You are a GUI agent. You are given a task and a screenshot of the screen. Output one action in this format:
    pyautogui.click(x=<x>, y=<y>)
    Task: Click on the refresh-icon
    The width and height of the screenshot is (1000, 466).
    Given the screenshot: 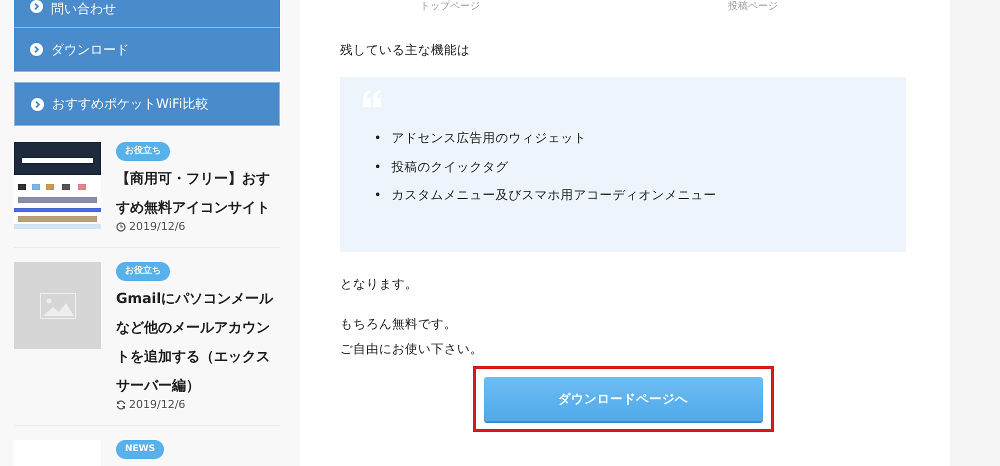 What is the action you would take?
    pyautogui.click(x=121, y=405)
    